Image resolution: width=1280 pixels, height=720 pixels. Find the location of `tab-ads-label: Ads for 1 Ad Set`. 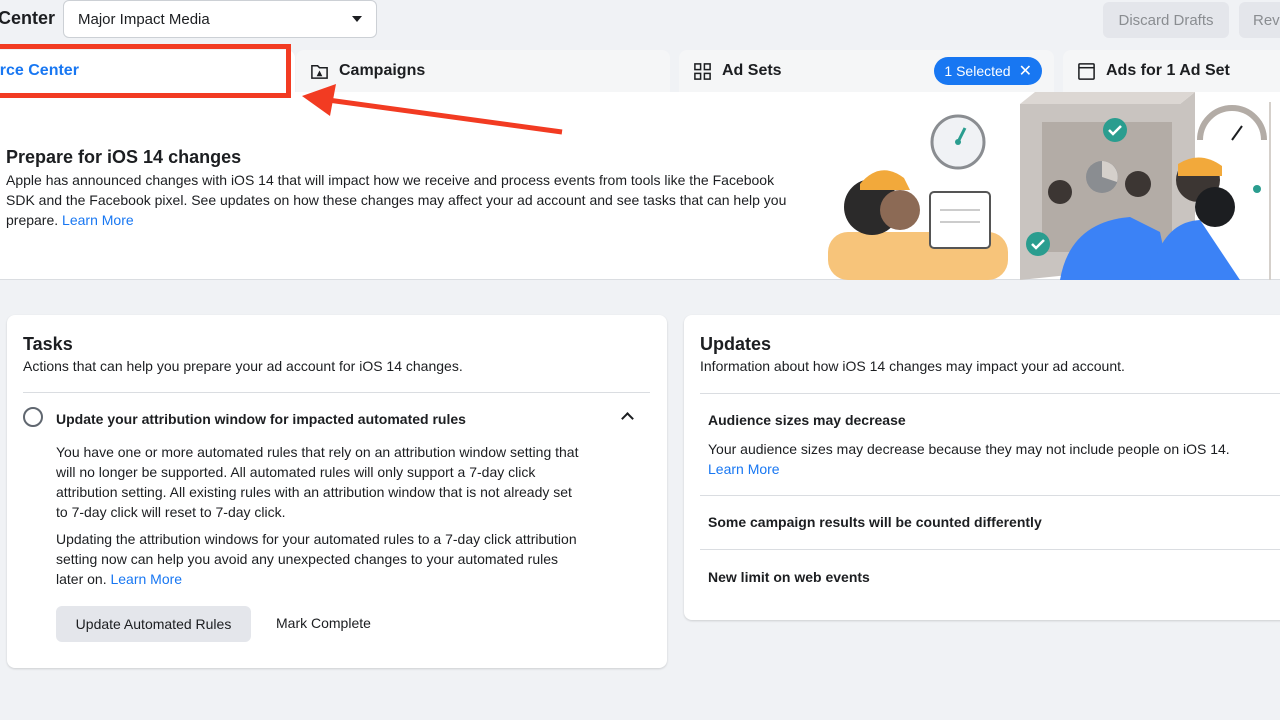

tab-ads-label: Ads for 1 Ad Set is located at coordinates (1168, 70).